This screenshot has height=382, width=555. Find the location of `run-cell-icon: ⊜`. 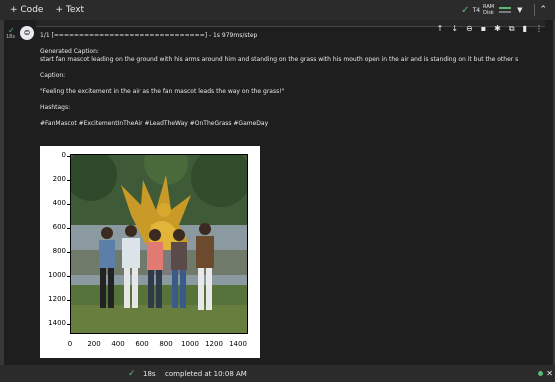

run-cell-icon: ⊜ is located at coordinates (27, 33).